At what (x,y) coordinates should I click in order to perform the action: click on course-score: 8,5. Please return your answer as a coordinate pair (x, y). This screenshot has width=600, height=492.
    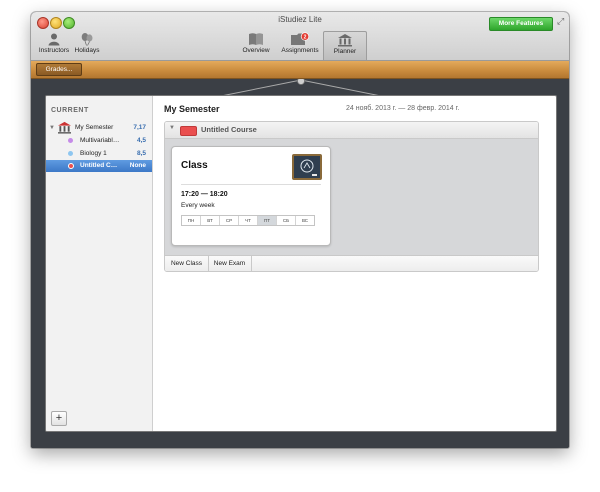
    Looking at the image, I should click on (141, 153).